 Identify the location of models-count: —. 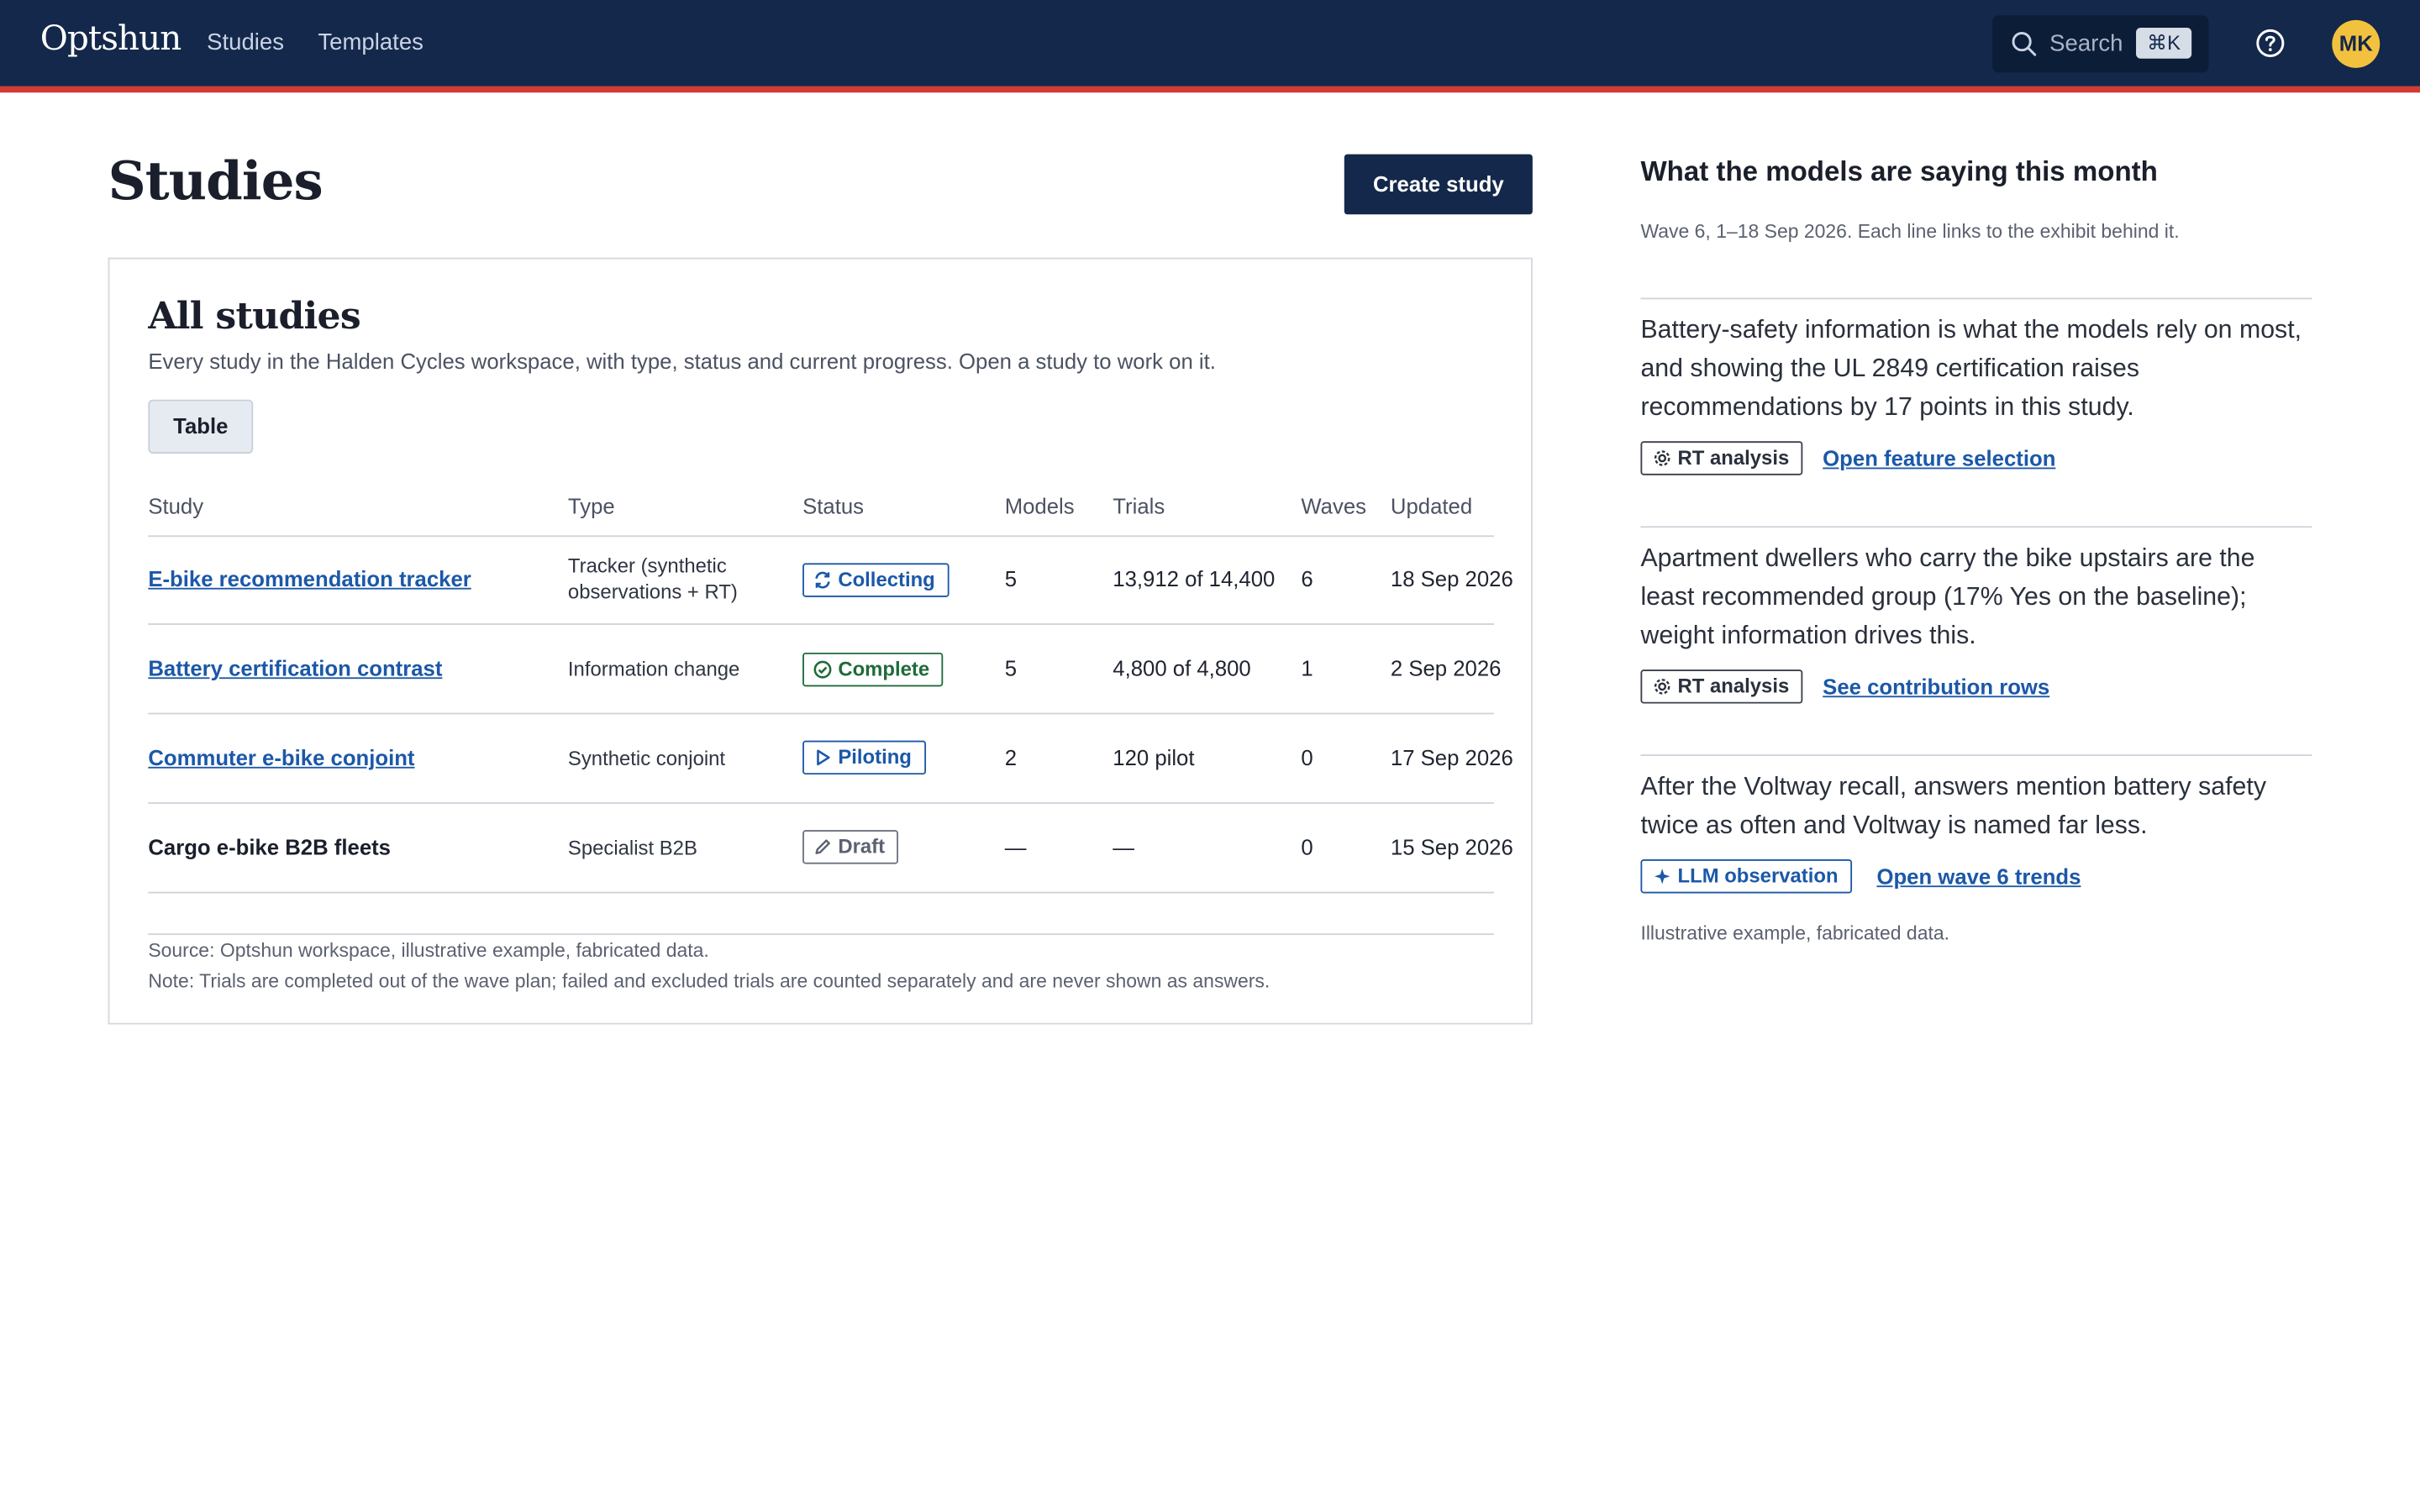
(1016, 847).